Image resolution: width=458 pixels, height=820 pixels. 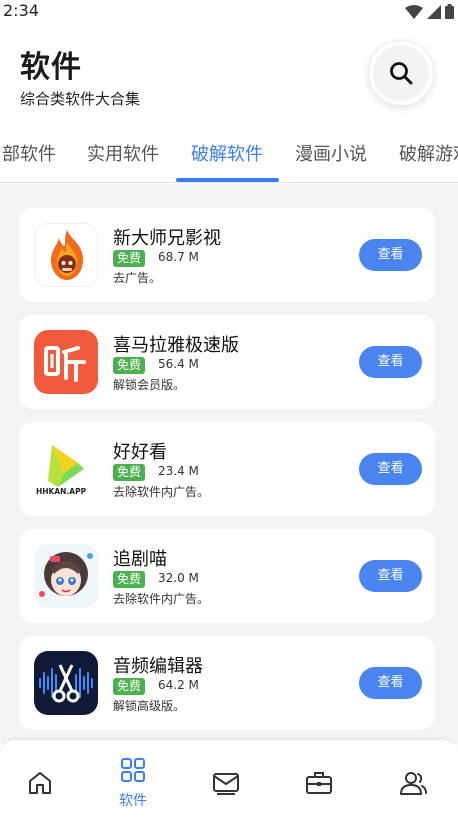 I want to click on nav-software: 软件, so click(x=133, y=783).